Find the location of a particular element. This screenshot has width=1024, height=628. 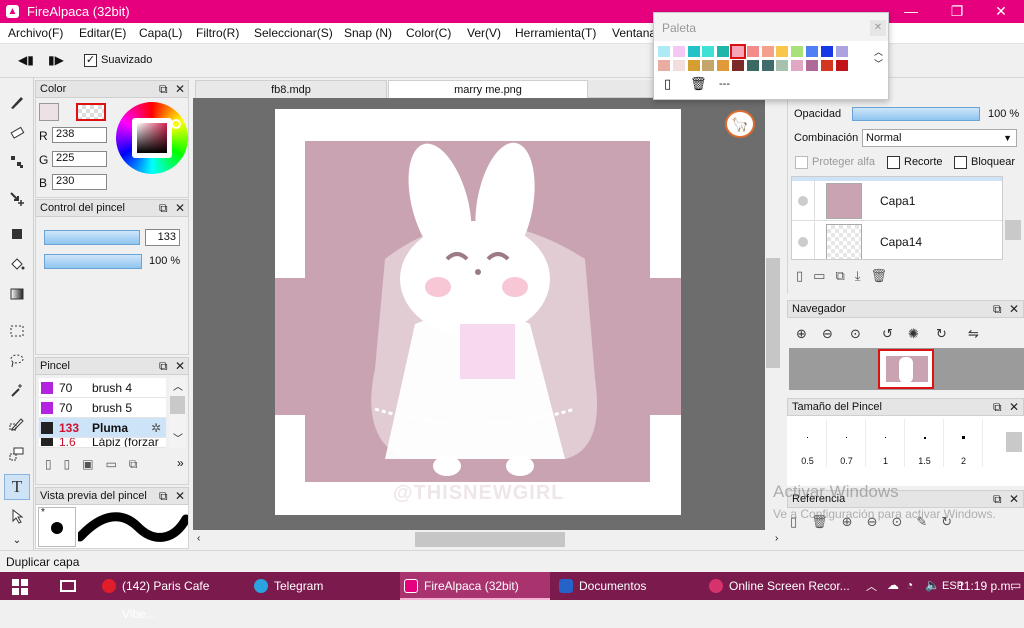

notifications-icon: ▭ is located at coordinates (1015, 585).